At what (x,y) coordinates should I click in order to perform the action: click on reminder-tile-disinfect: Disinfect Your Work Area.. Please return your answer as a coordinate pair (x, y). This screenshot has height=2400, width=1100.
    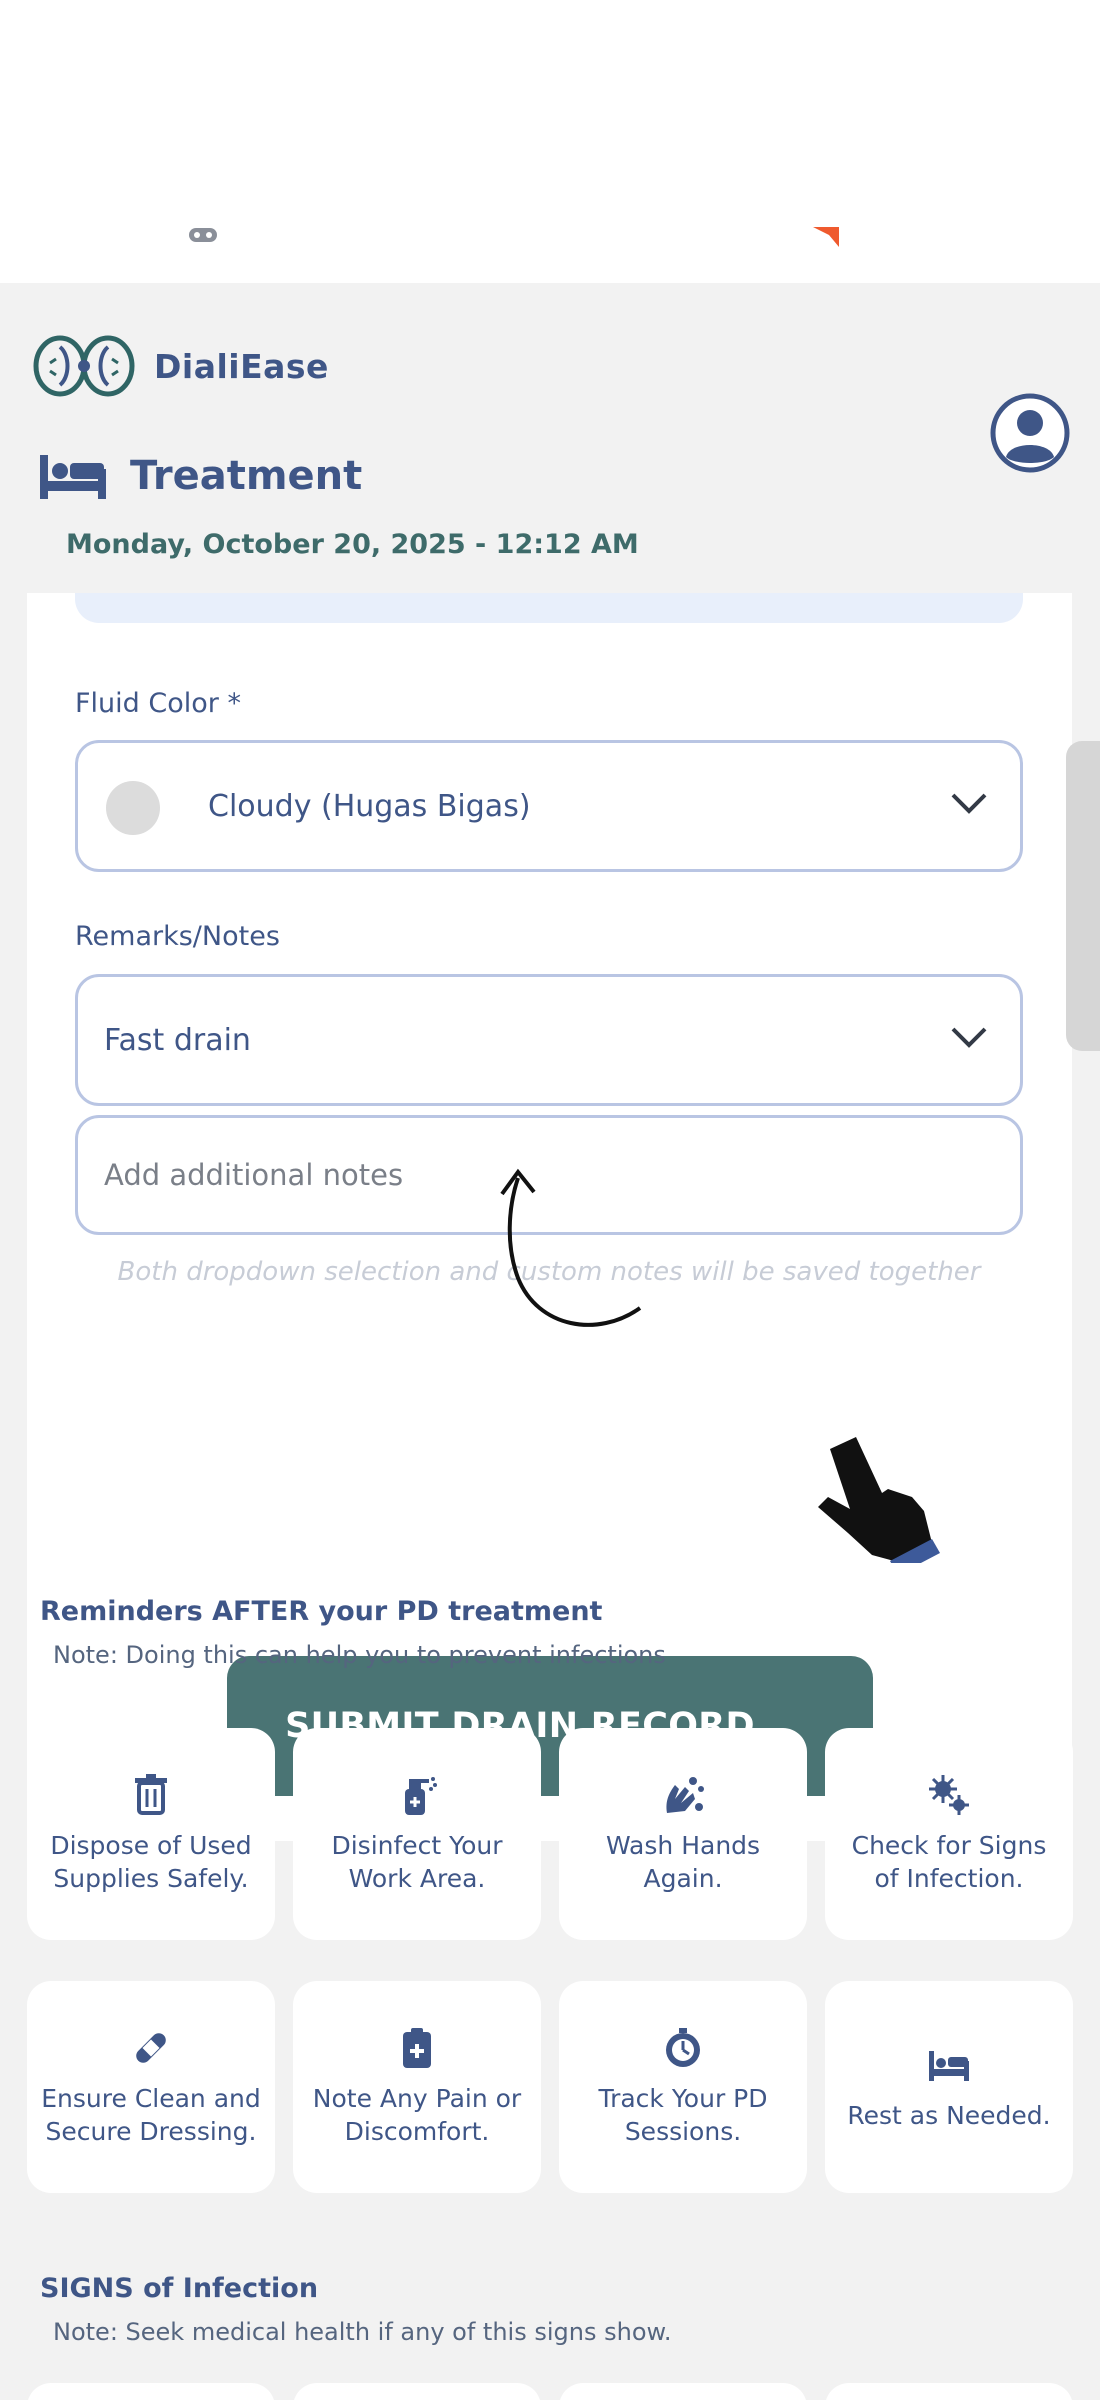
    Looking at the image, I should click on (417, 1834).